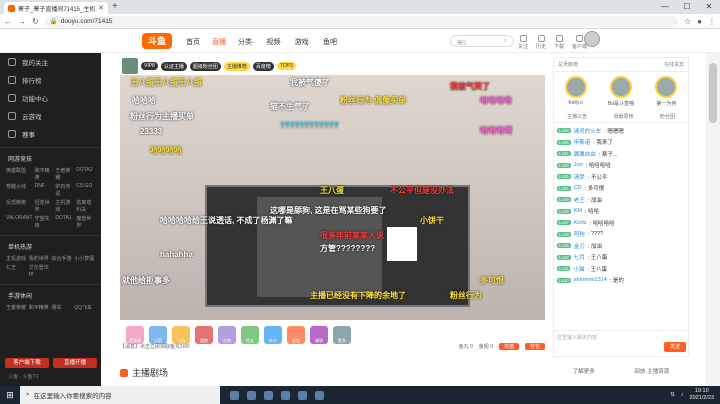  I want to click on star-icon: ☆, so click(687, 21).